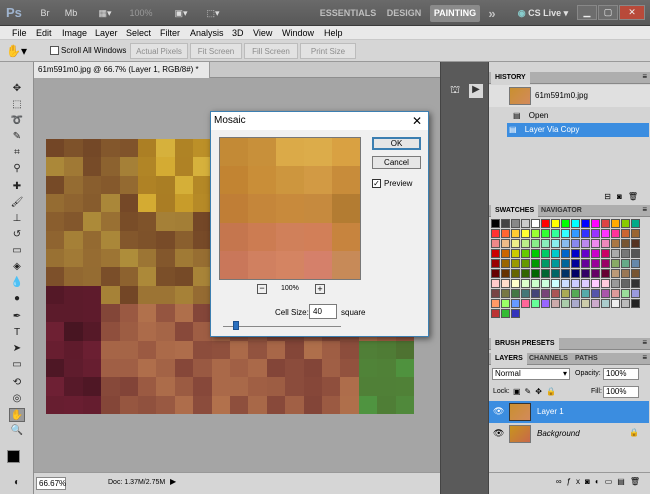  I want to click on arrange-documents-icon: ▣▾, so click(181, 13).